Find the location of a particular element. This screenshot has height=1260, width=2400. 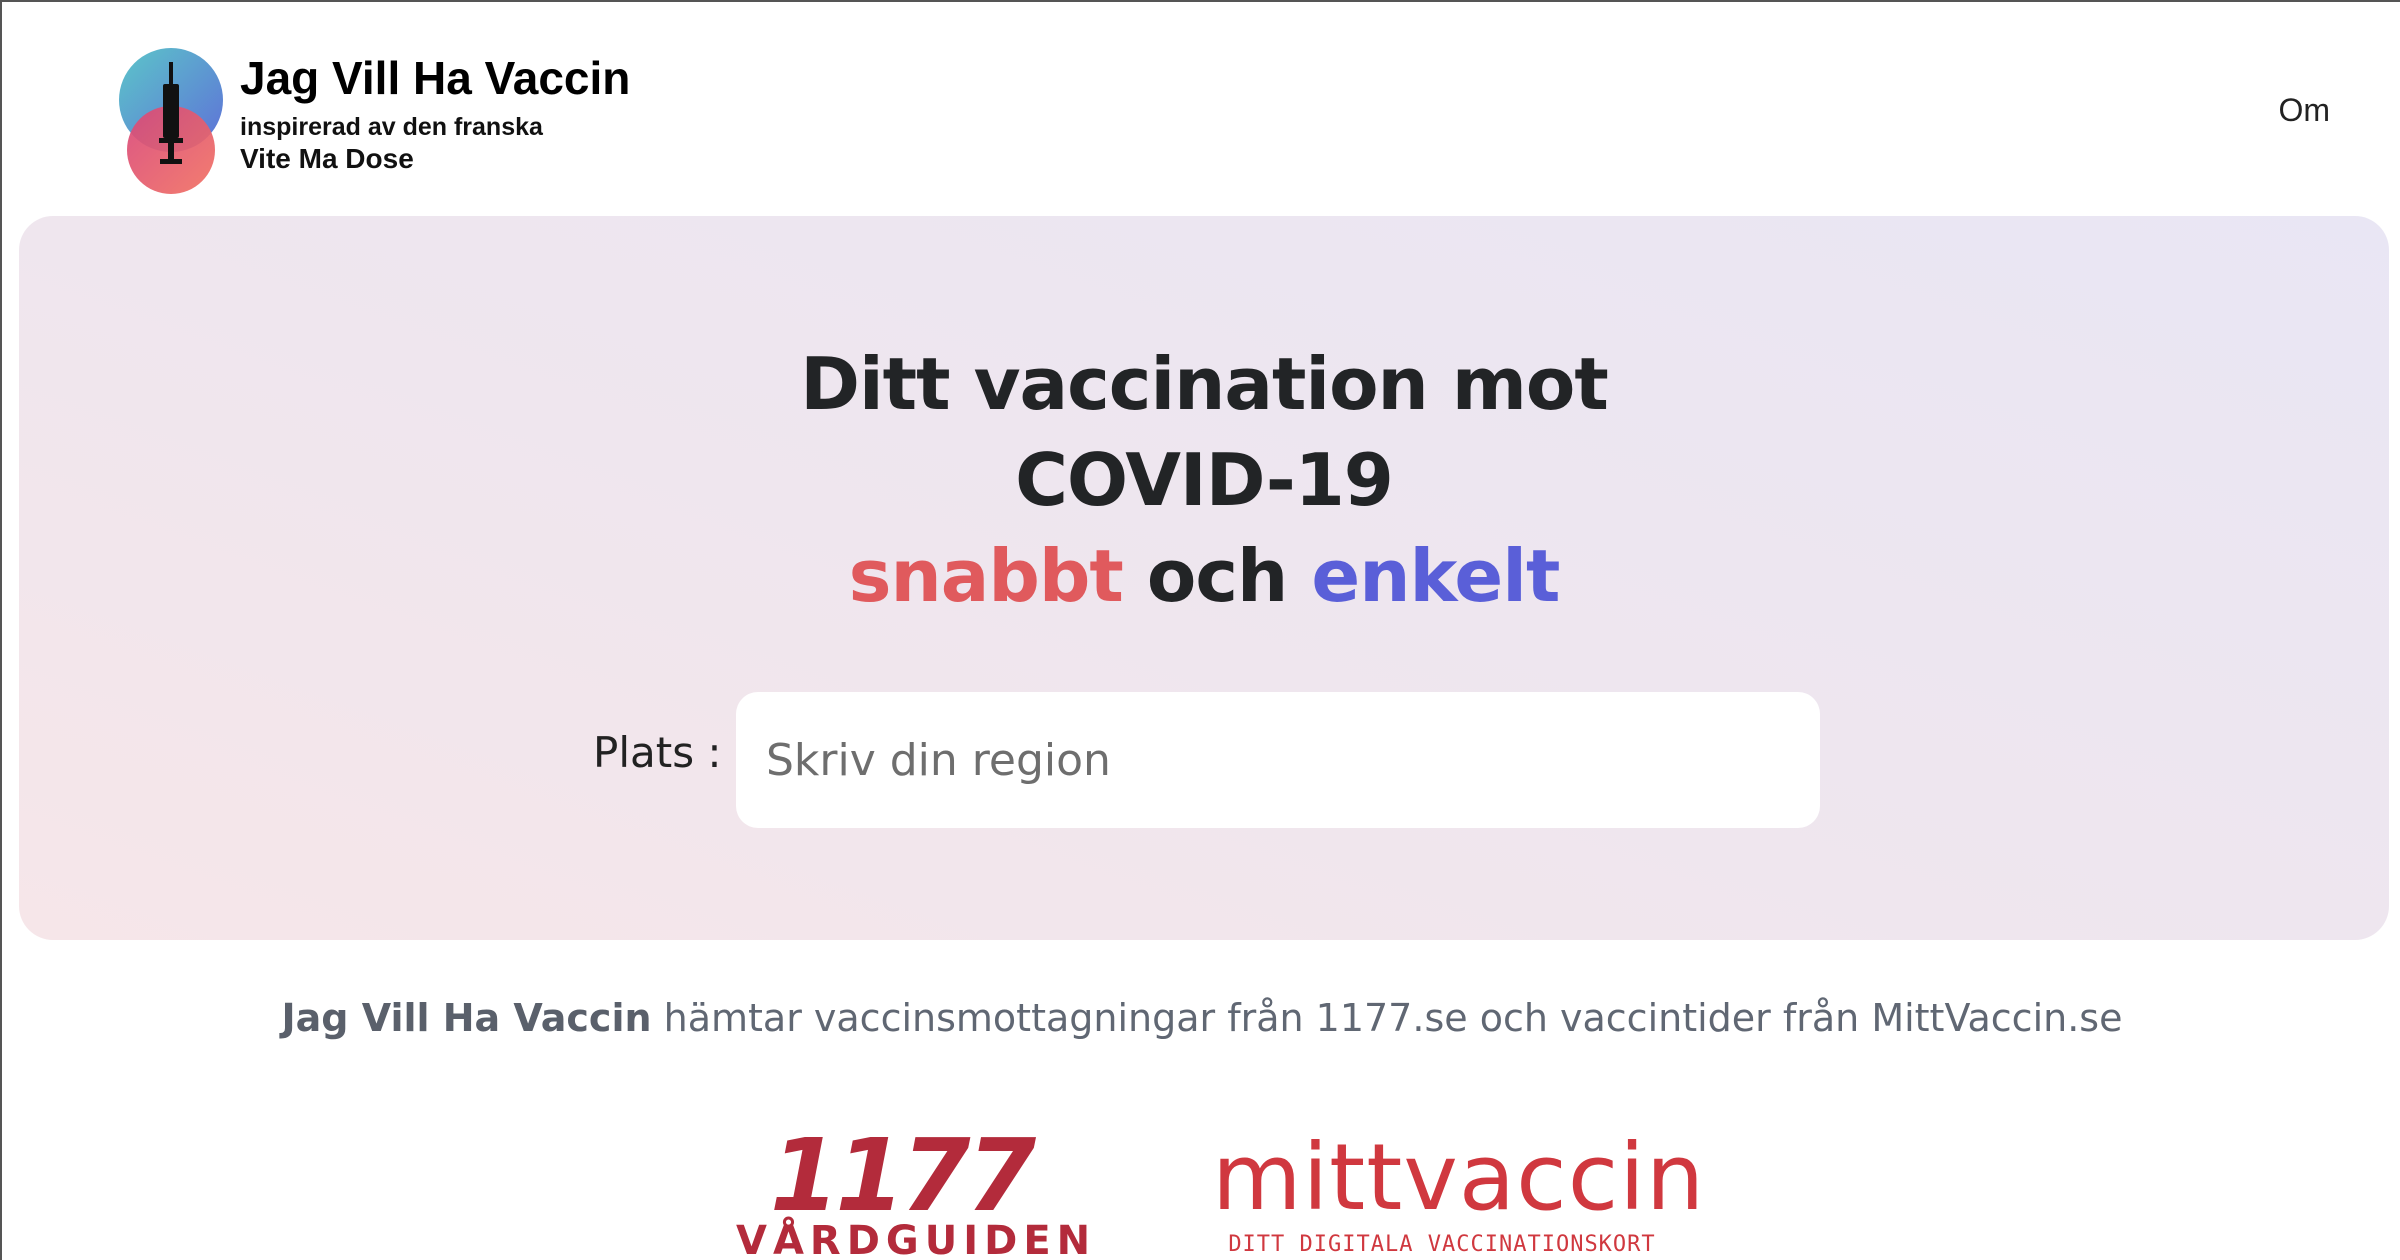

hero-word-easy: enkelt is located at coordinates (1435, 576).